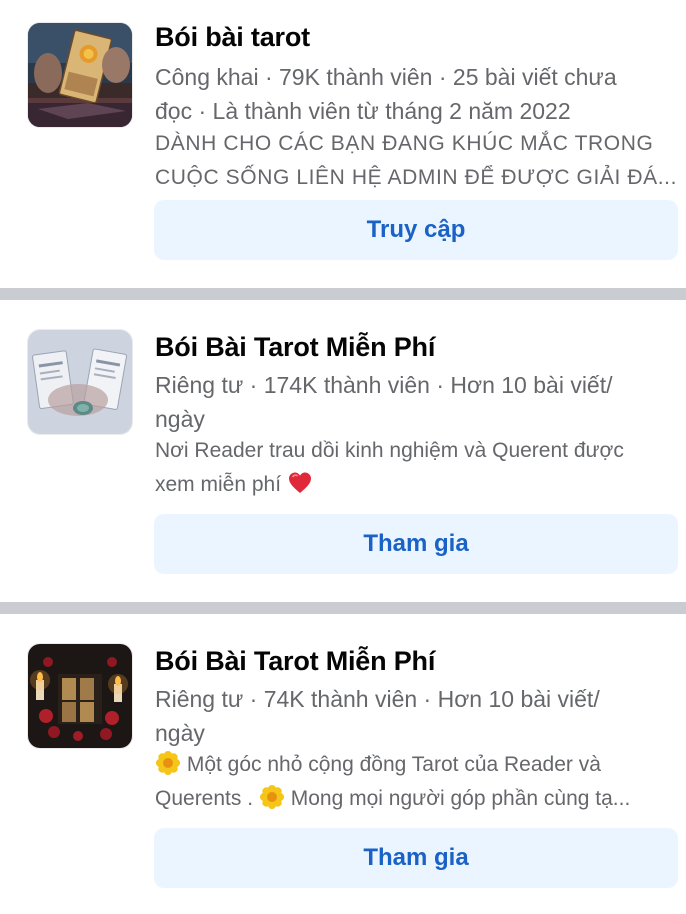  What do you see at coordinates (204, 798) in the screenshot?
I see `group-description-text: Querents .` at bounding box center [204, 798].